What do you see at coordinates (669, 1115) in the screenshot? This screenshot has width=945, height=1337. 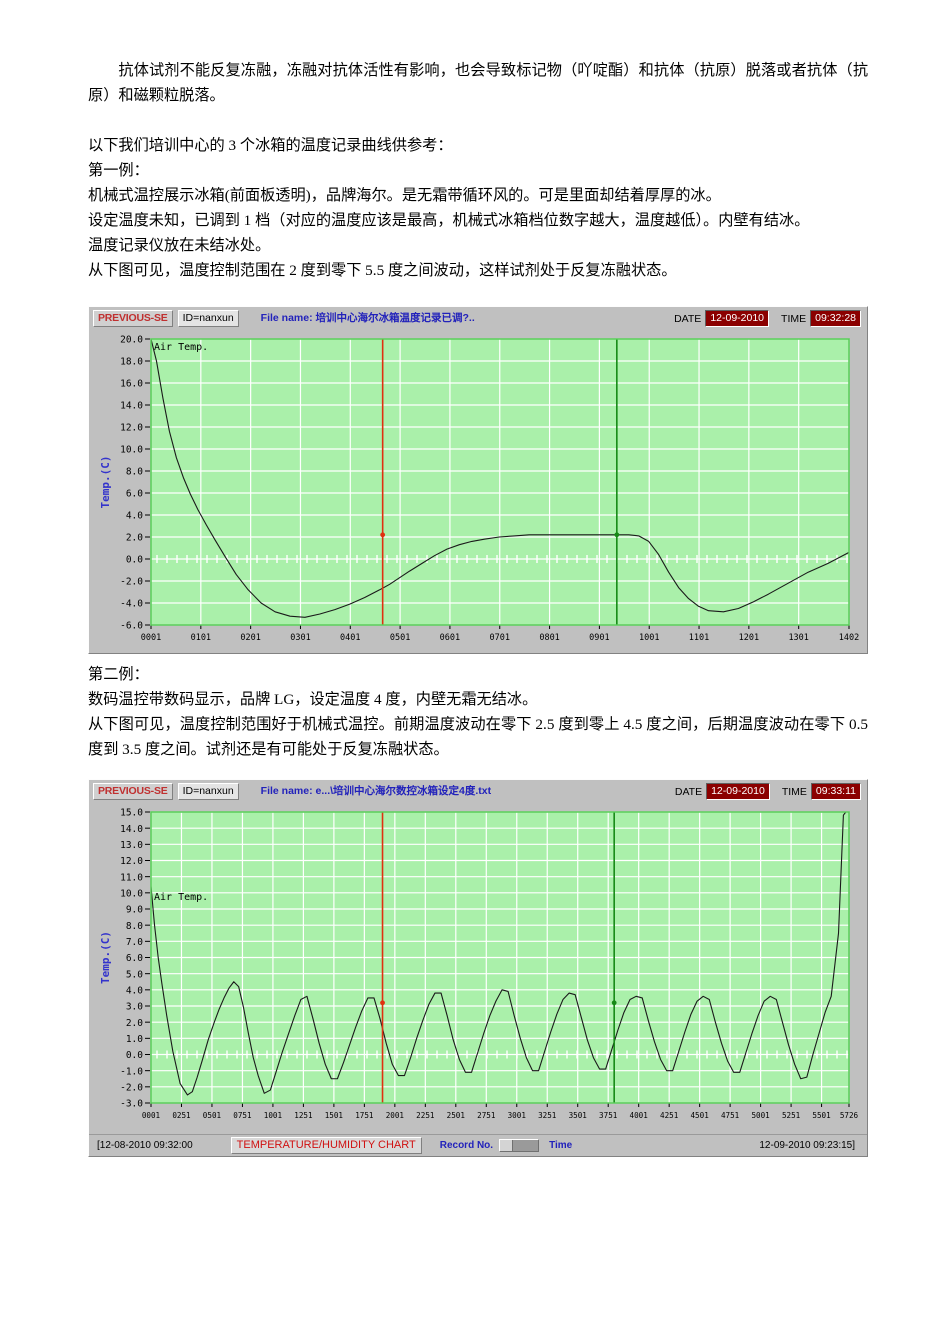 I see `x-tick-label: 4251` at bounding box center [669, 1115].